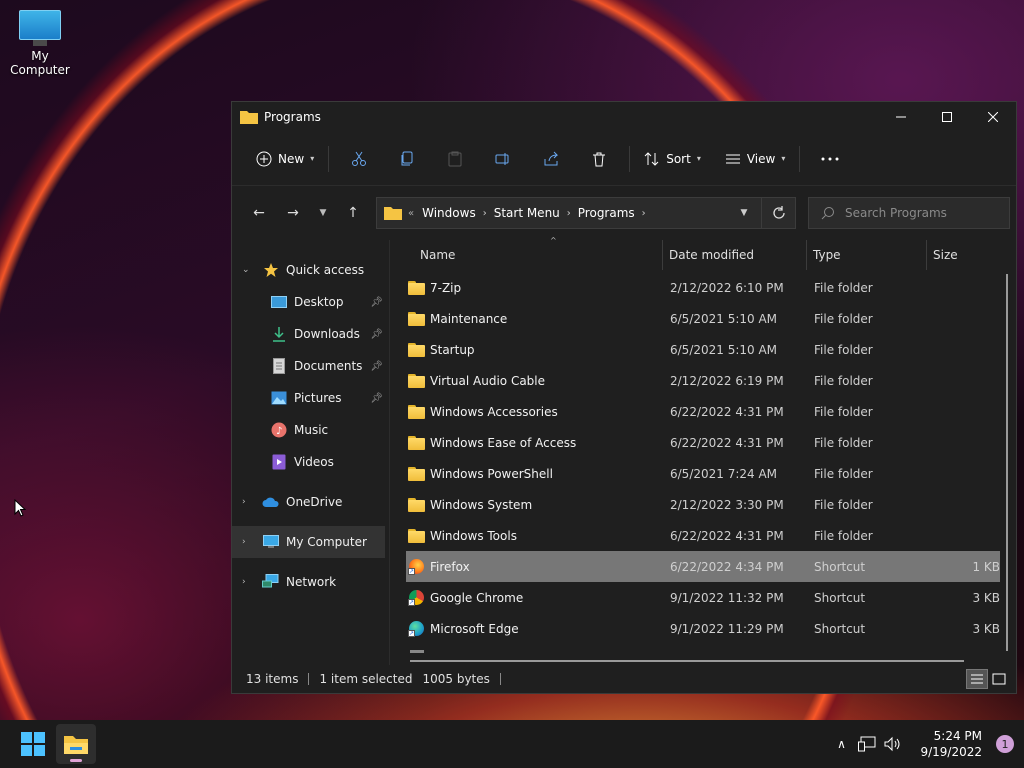 This screenshot has width=1024, height=768. Describe the element at coordinates (893, 744) in the screenshot. I see `volume-button` at that location.